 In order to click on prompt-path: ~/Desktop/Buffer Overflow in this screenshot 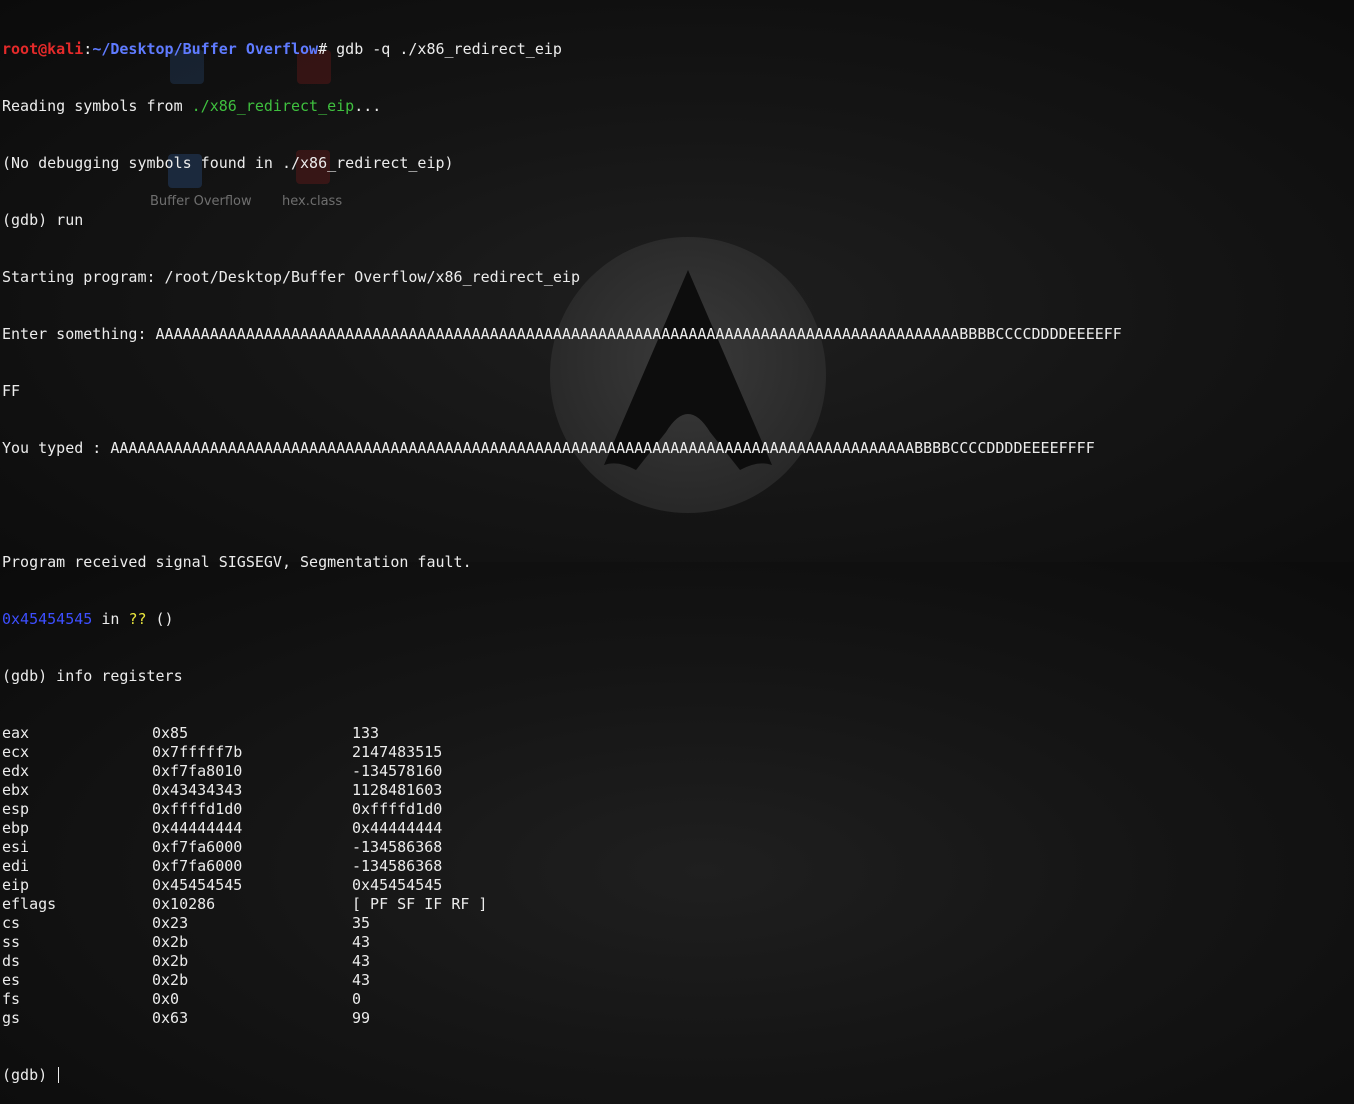, I will do `click(205, 49)`.